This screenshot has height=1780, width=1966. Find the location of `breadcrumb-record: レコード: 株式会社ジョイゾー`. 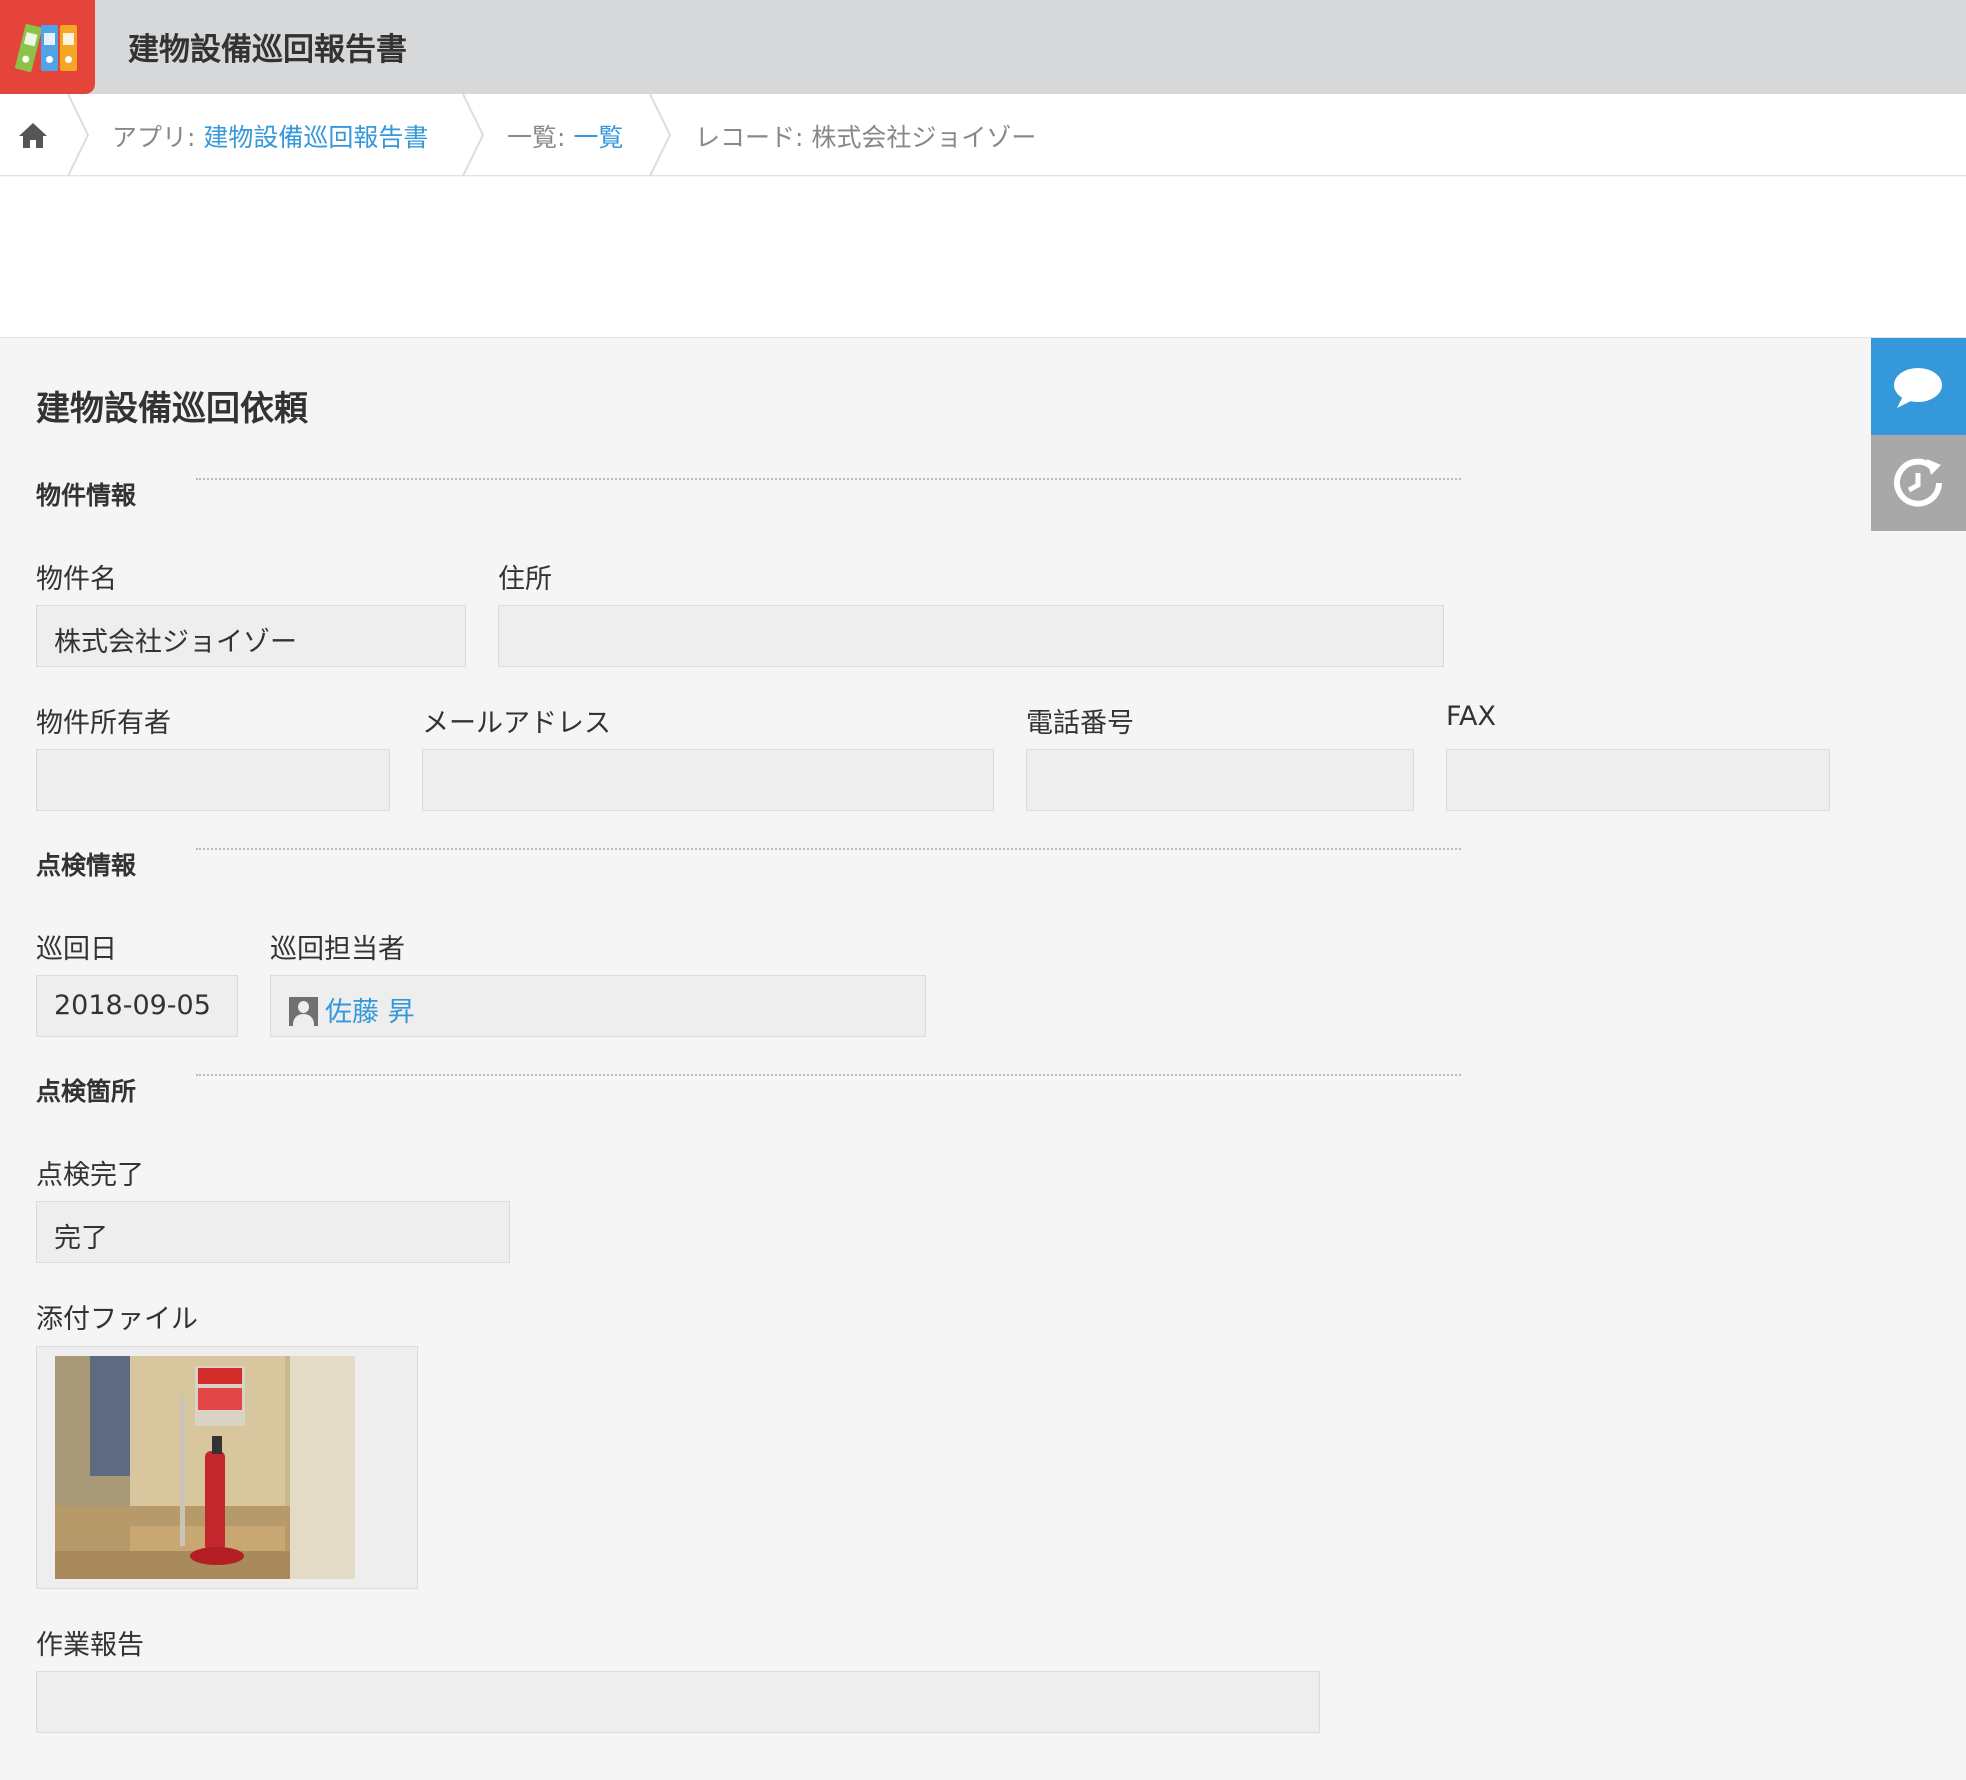

breadcrumb-record: レコード: 株式会社ジョイゾー is located at coordinates (866, 137).